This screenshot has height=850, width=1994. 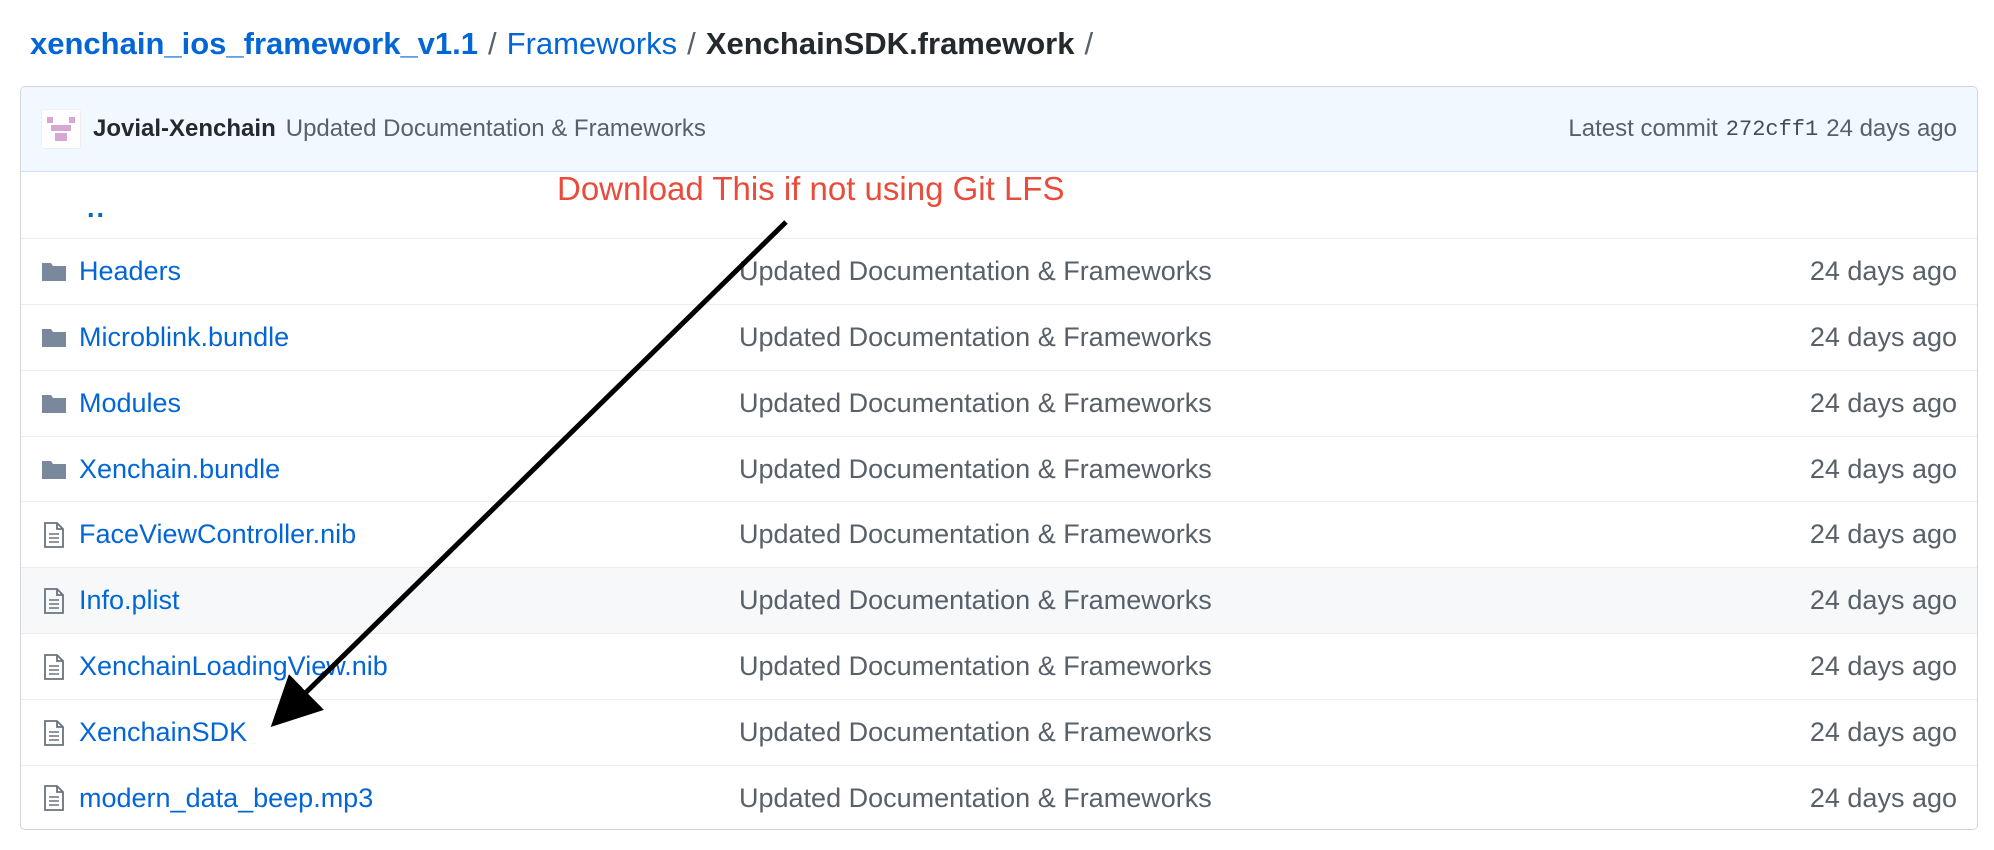 I want to click on file-name-link: Microblink.bundle, so click(x=409, y=337).